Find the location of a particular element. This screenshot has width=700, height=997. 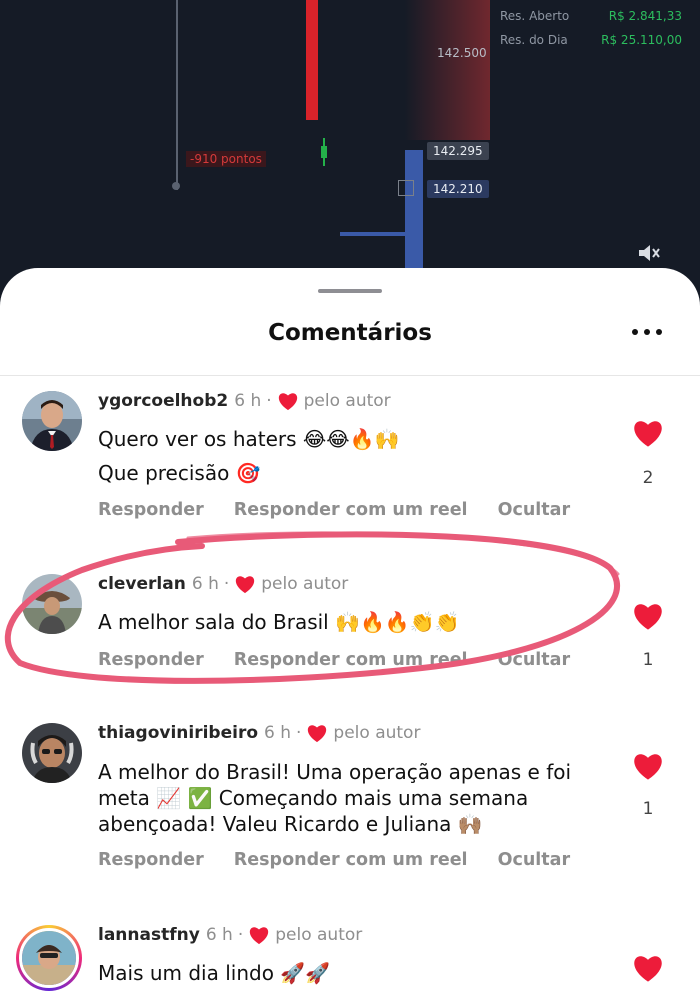

more-options-icon is located at coordinates (647, 332).